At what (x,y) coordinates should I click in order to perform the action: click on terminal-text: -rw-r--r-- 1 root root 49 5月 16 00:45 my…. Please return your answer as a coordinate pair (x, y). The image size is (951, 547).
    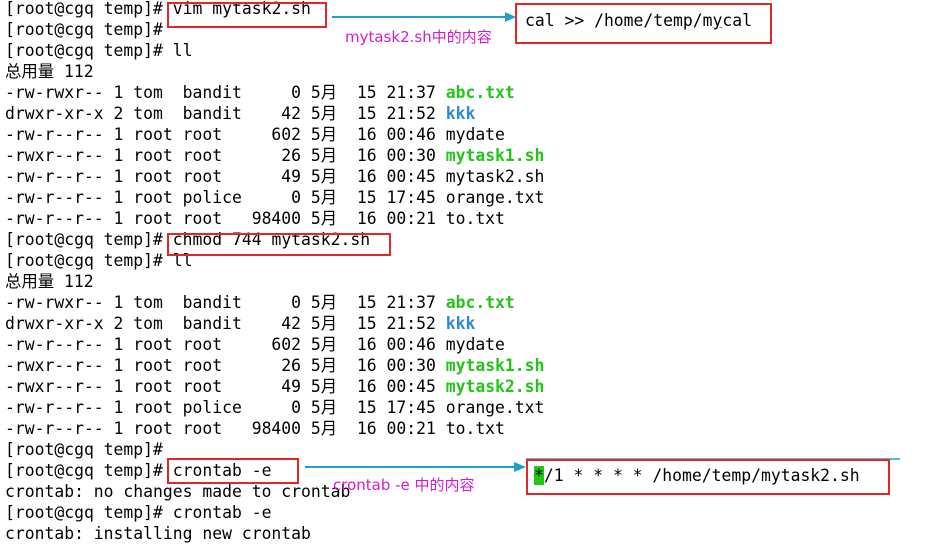
    Looking at the image, I should click on (275, 176).